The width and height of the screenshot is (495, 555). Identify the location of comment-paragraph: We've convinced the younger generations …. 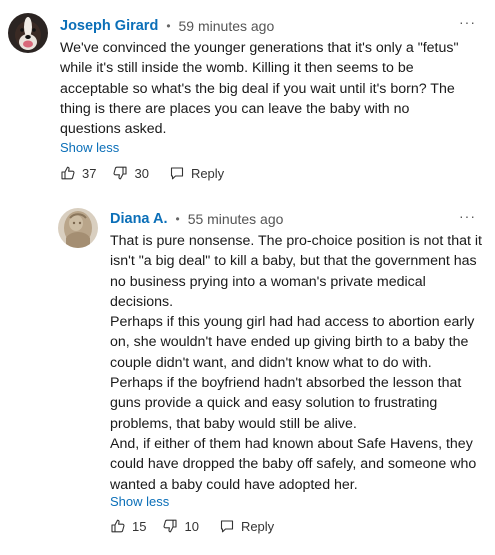
(259, 89).